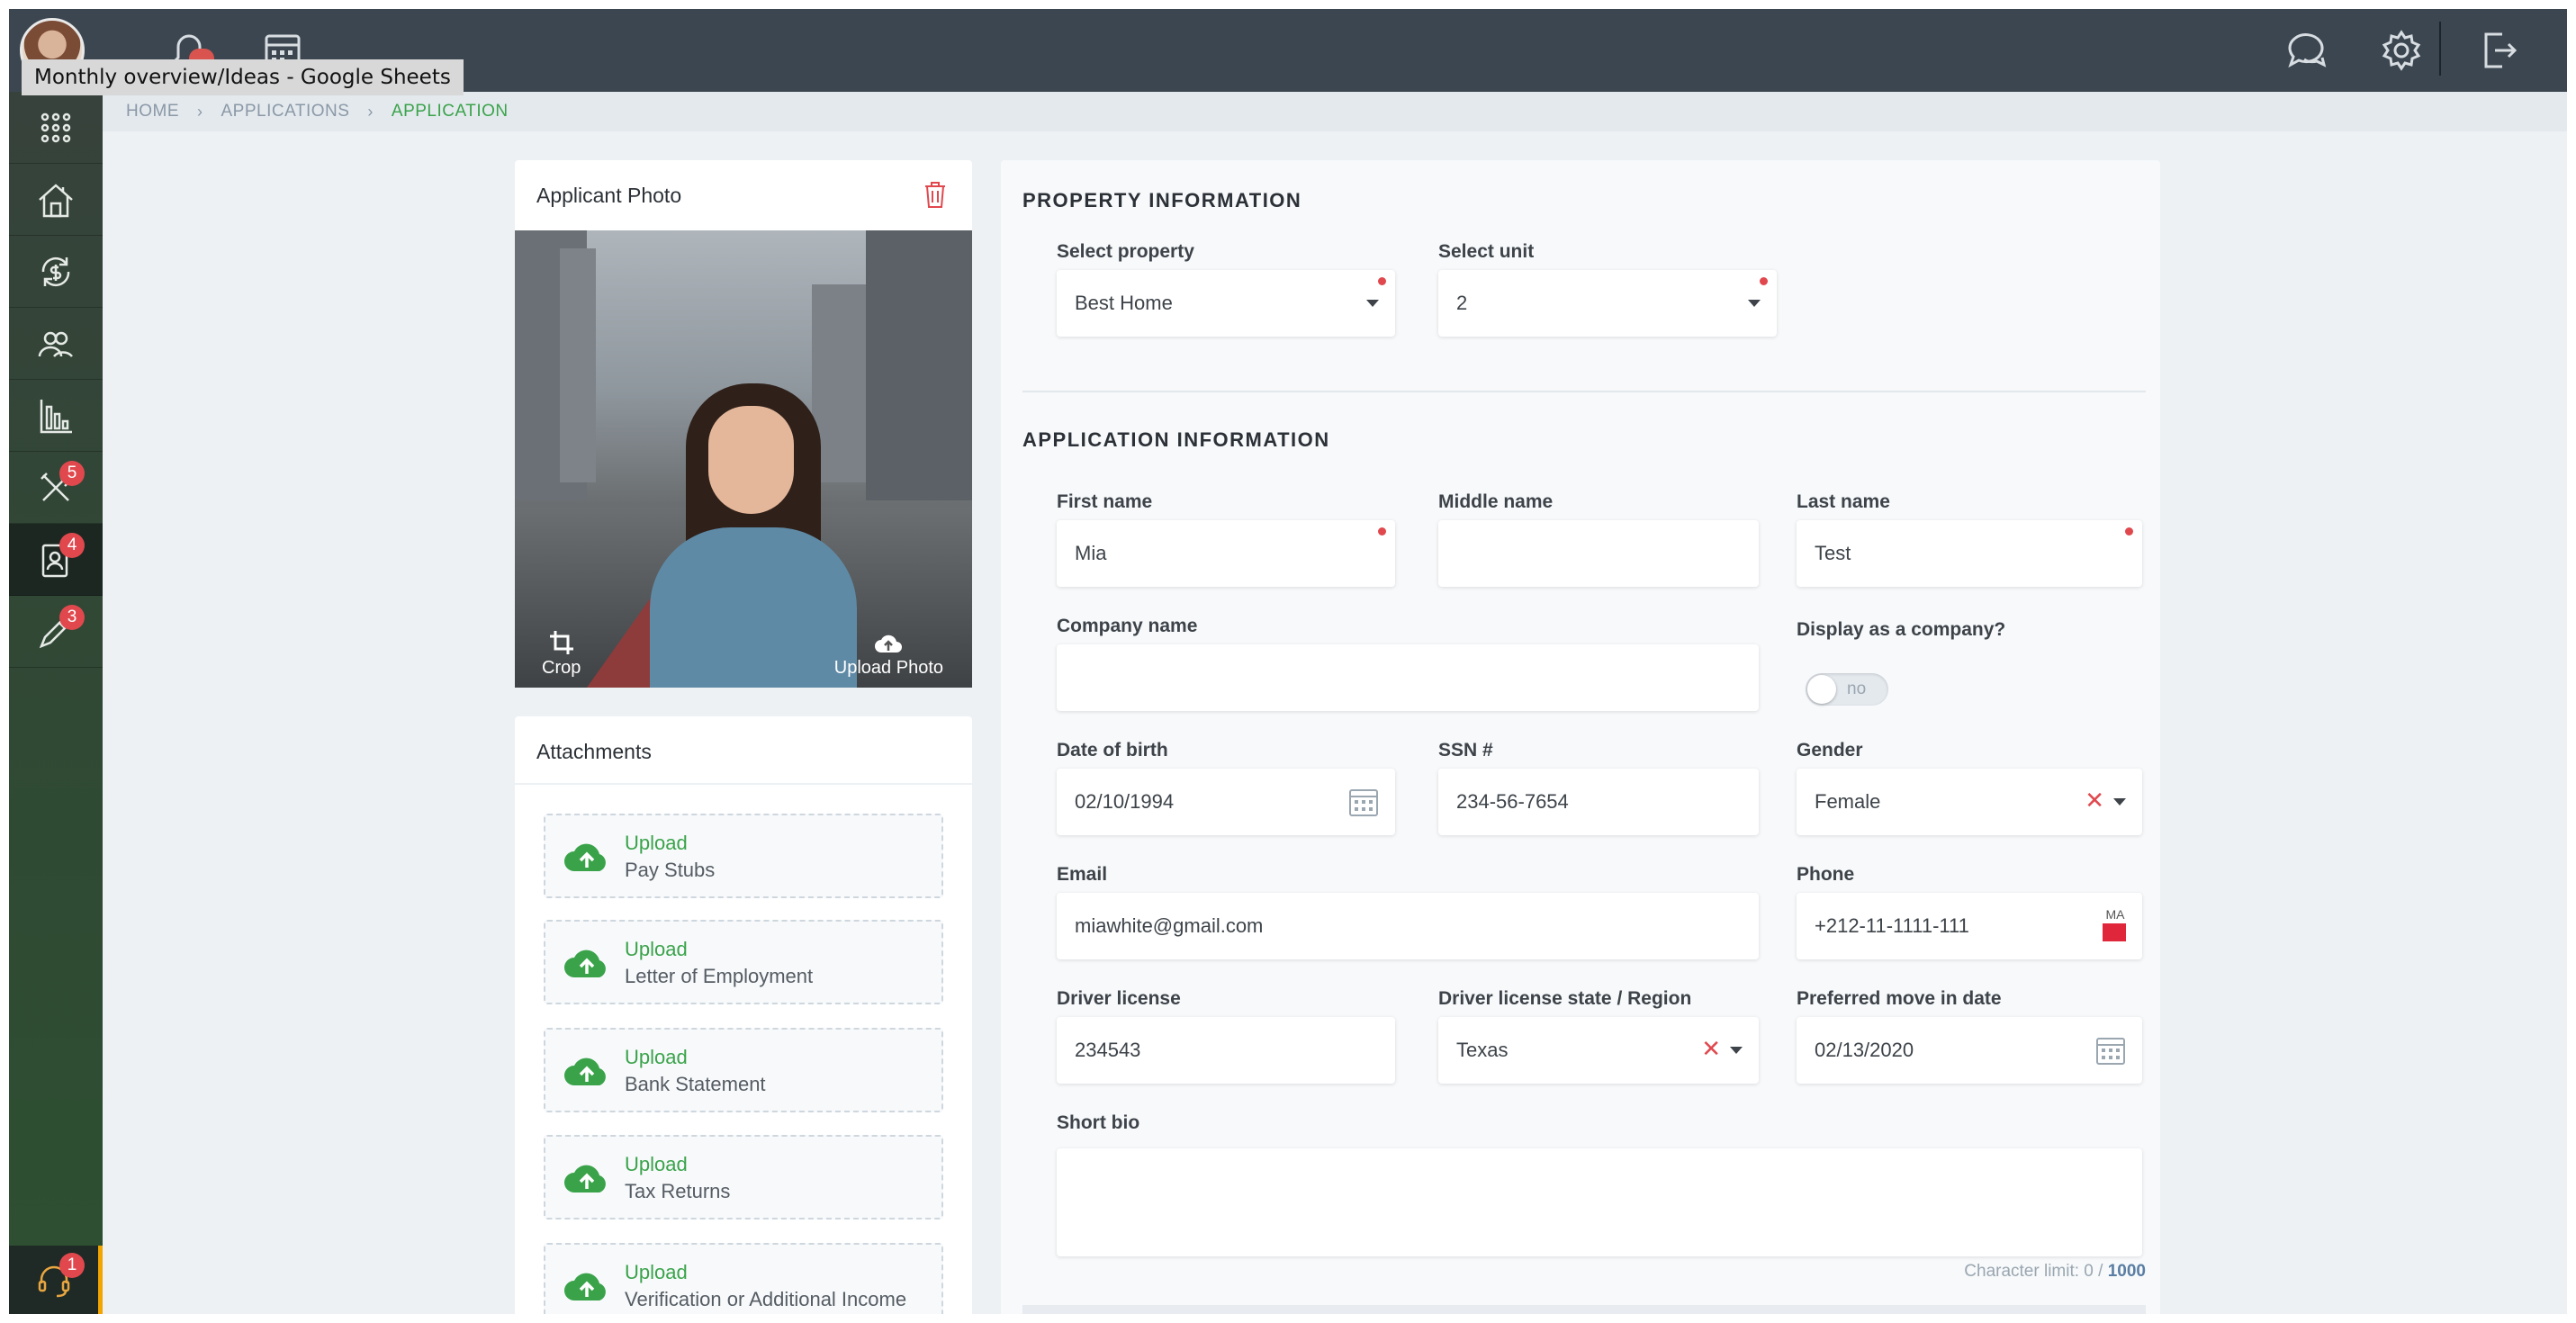 This screenshot has width=2576, height=1323. I want to click on country-selector: MA, so click(2115, 924).